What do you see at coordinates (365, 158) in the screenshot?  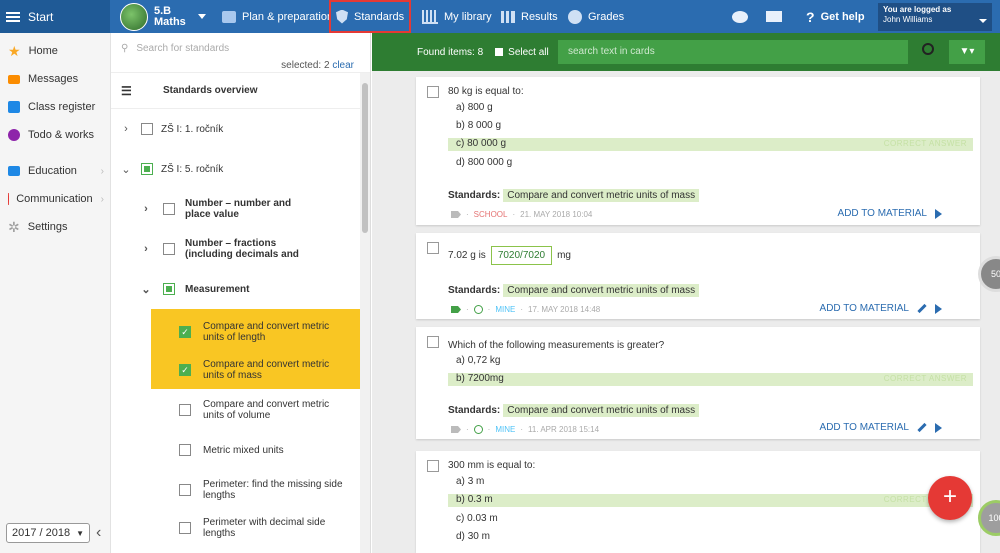 I see `scrollbar-thumb` at bounding box center [365, 158].